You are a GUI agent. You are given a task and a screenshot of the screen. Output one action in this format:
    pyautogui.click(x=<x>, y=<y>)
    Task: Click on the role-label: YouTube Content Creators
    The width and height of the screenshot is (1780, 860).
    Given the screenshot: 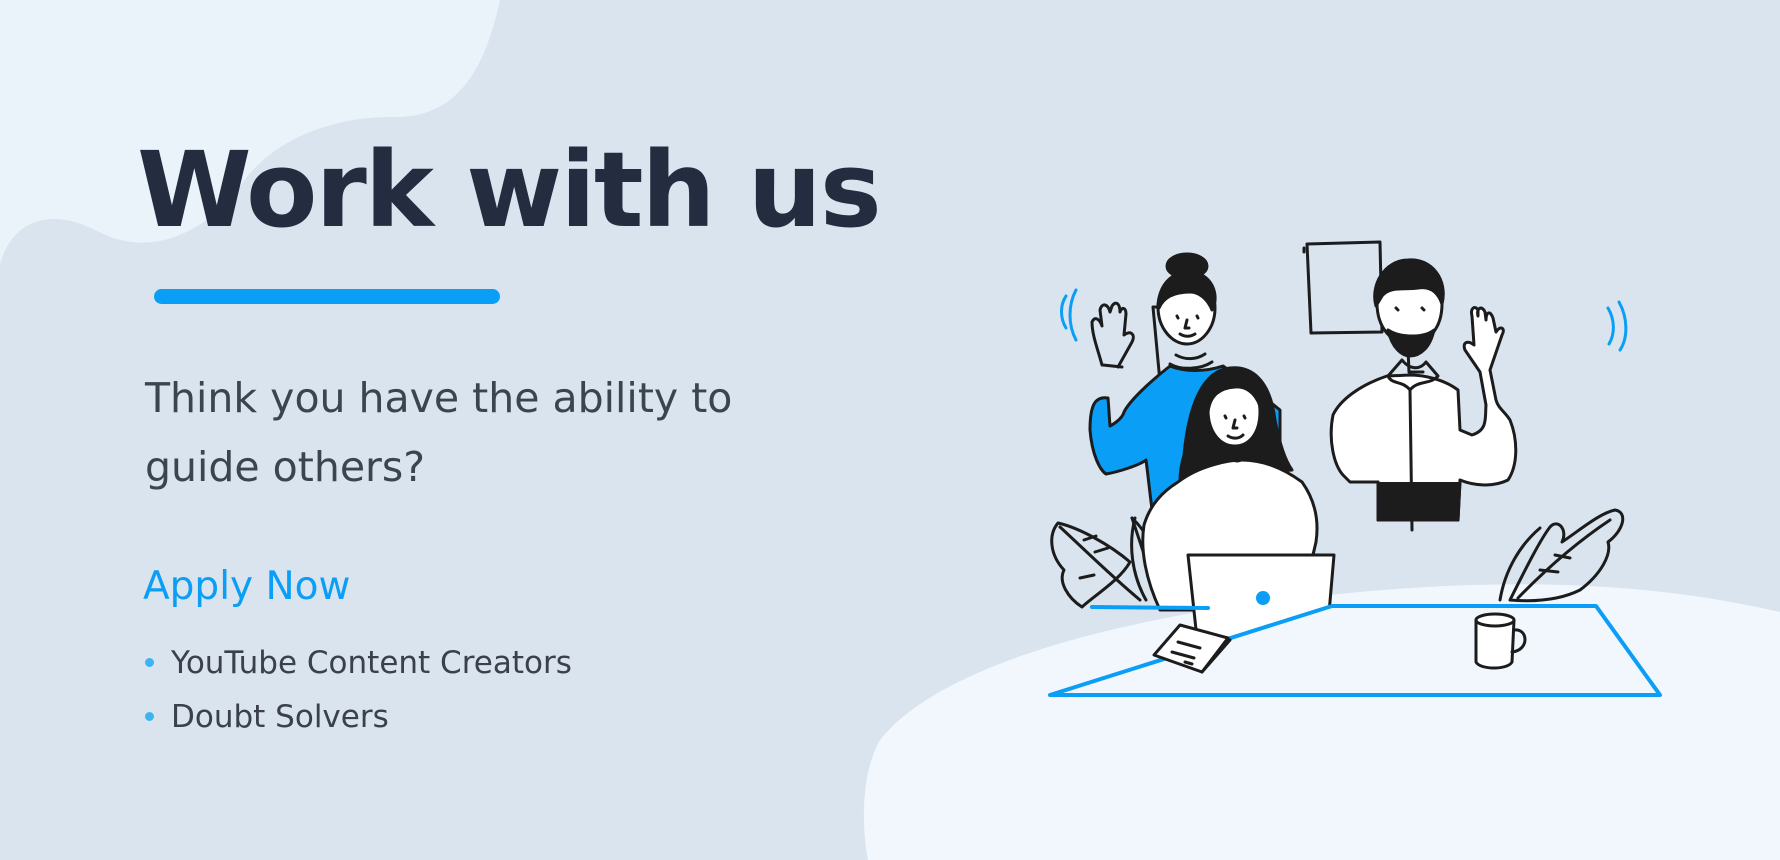 What is the action you would take?
    pyautogui.click(x=371, y=663)
    